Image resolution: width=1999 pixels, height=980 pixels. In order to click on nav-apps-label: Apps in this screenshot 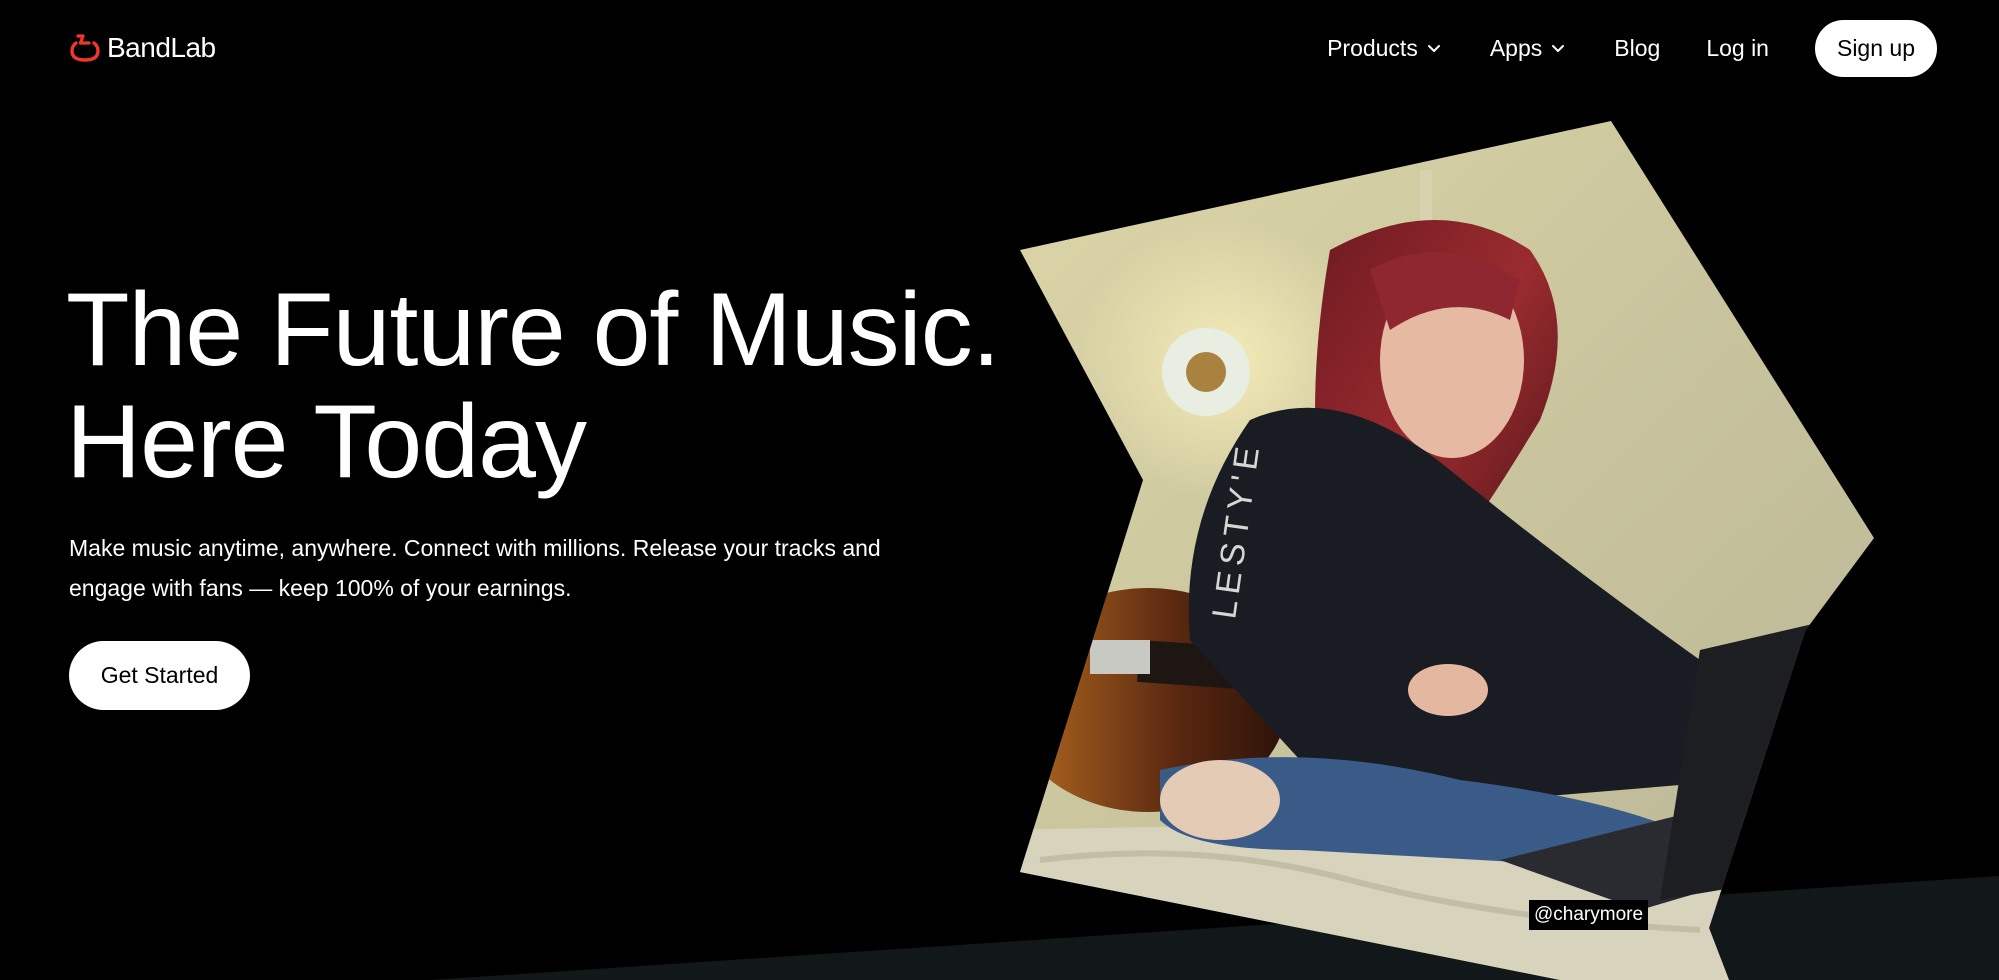, I will do `click(1516, 47)`.